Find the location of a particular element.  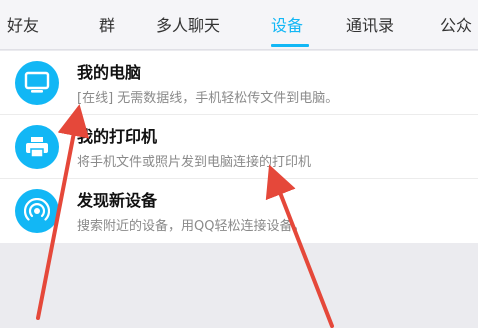

tab-groups: 群 is located at coordinates (107, 24).